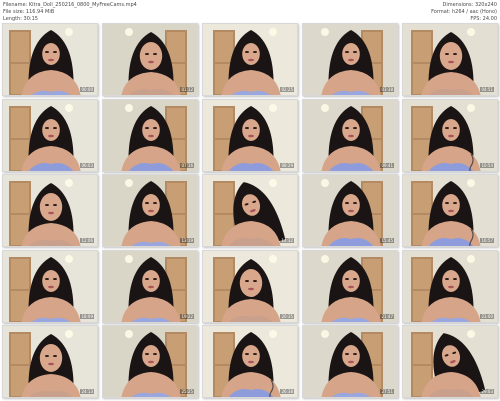 This screenshot has height=401, width=500. Describe the element at coordinates (487, 391) in the screenshot. I see `thumbnail-timestamp: 29:03` at that location.